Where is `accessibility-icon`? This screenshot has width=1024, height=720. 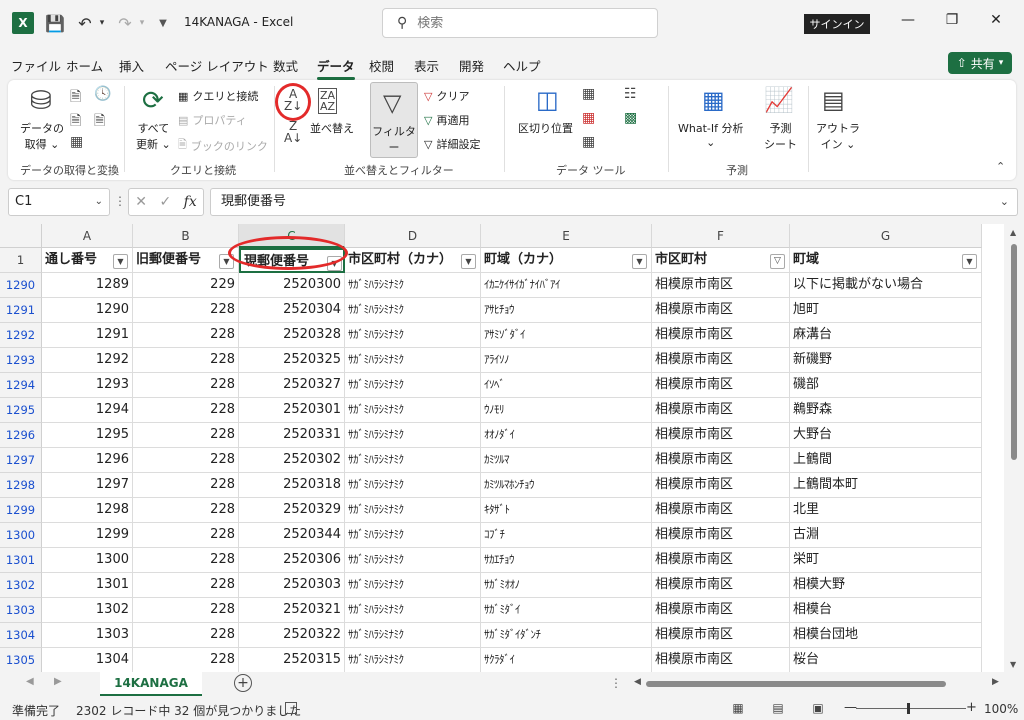 accessibility-icon is located at coordinates (291, 708).